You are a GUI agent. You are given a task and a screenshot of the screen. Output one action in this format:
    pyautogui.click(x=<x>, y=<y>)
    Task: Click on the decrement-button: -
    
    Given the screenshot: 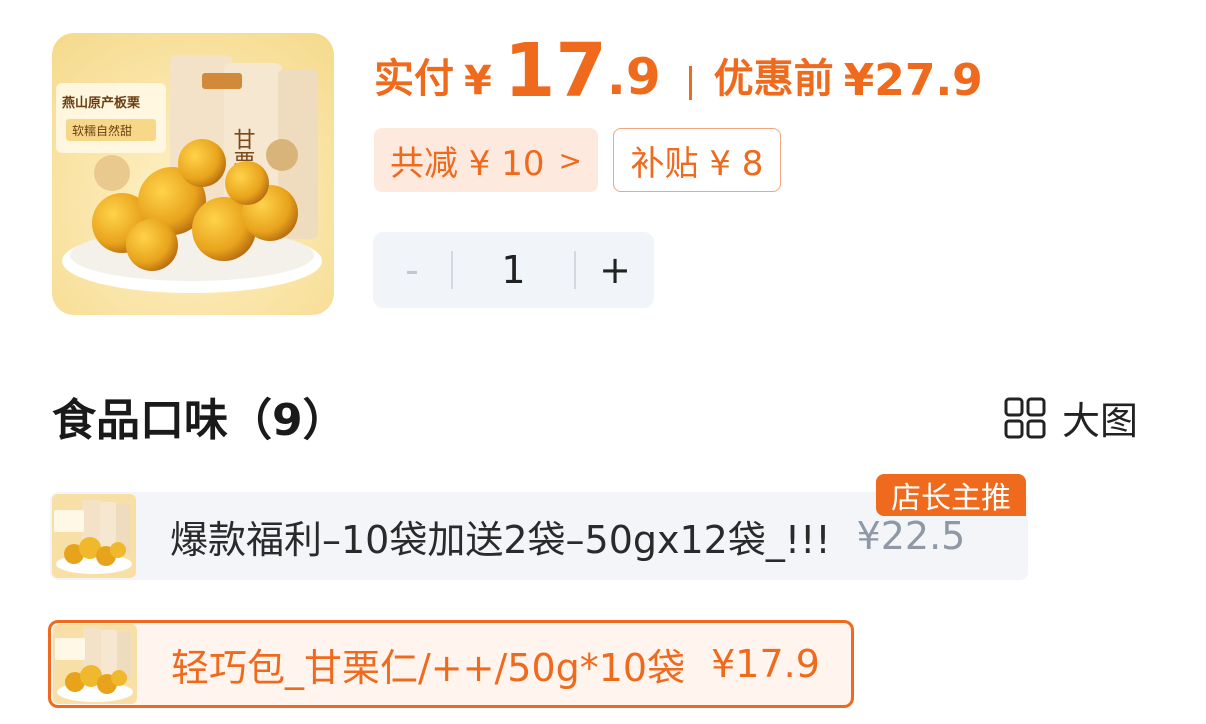 What is the action you would take?
    pyautogui.click(x=412, y=270)
    